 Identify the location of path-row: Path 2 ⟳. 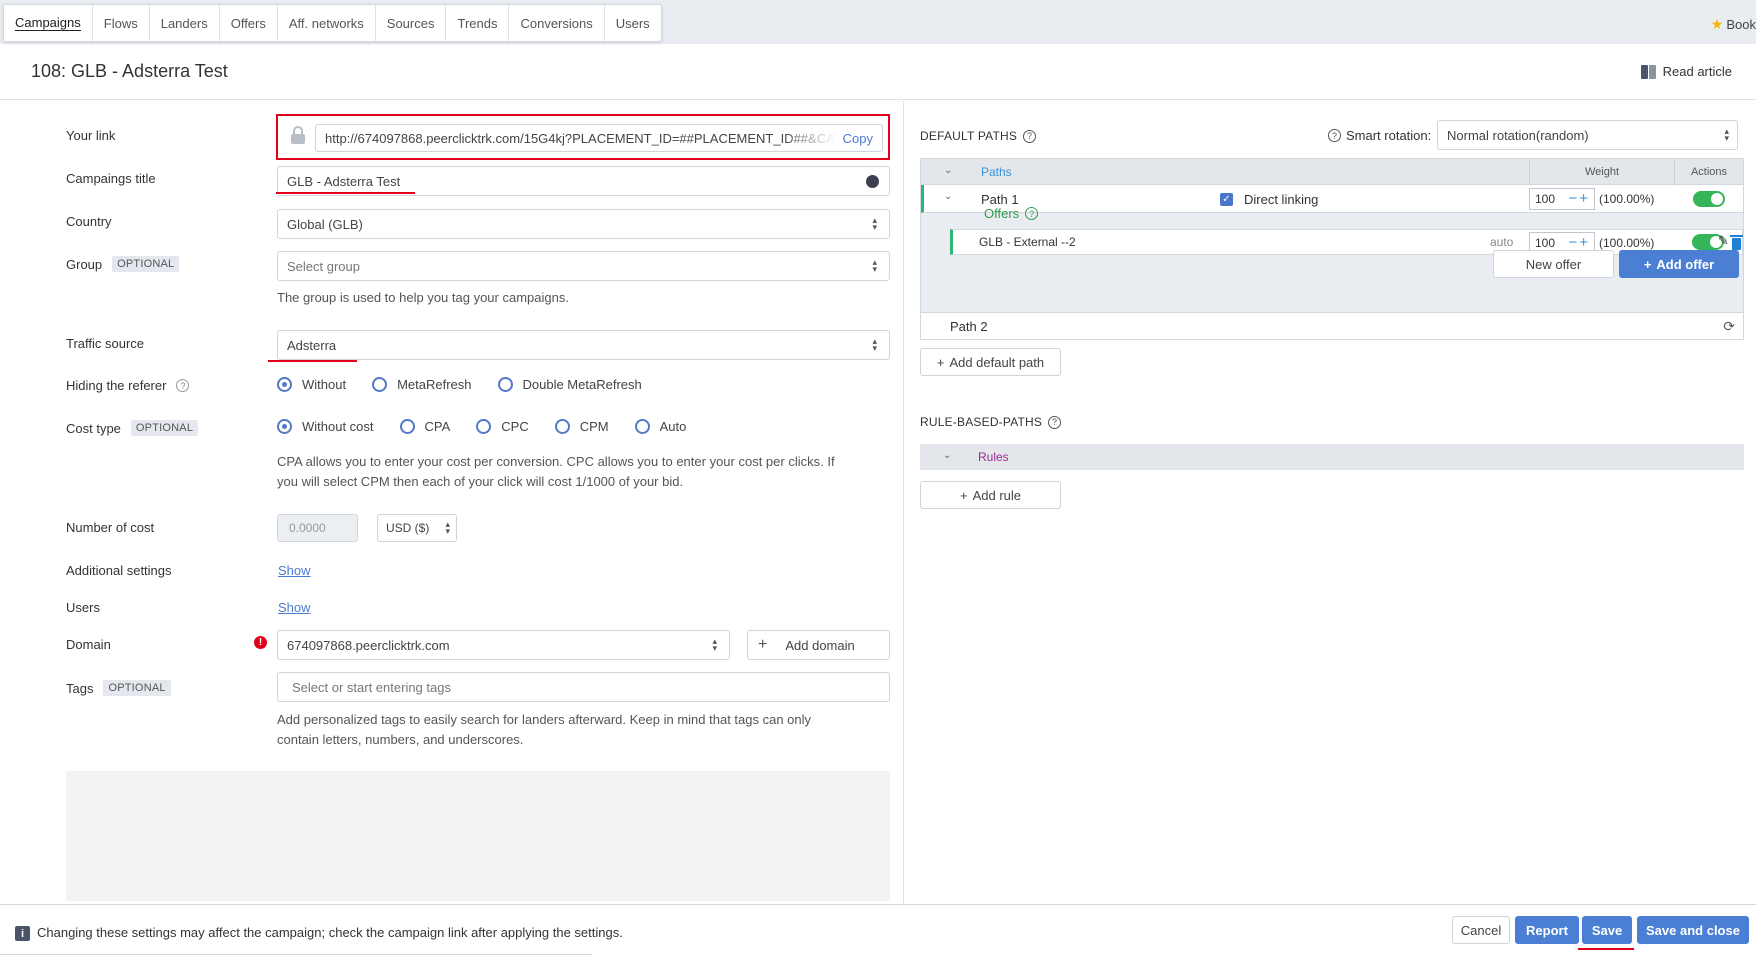
(1332, 326).